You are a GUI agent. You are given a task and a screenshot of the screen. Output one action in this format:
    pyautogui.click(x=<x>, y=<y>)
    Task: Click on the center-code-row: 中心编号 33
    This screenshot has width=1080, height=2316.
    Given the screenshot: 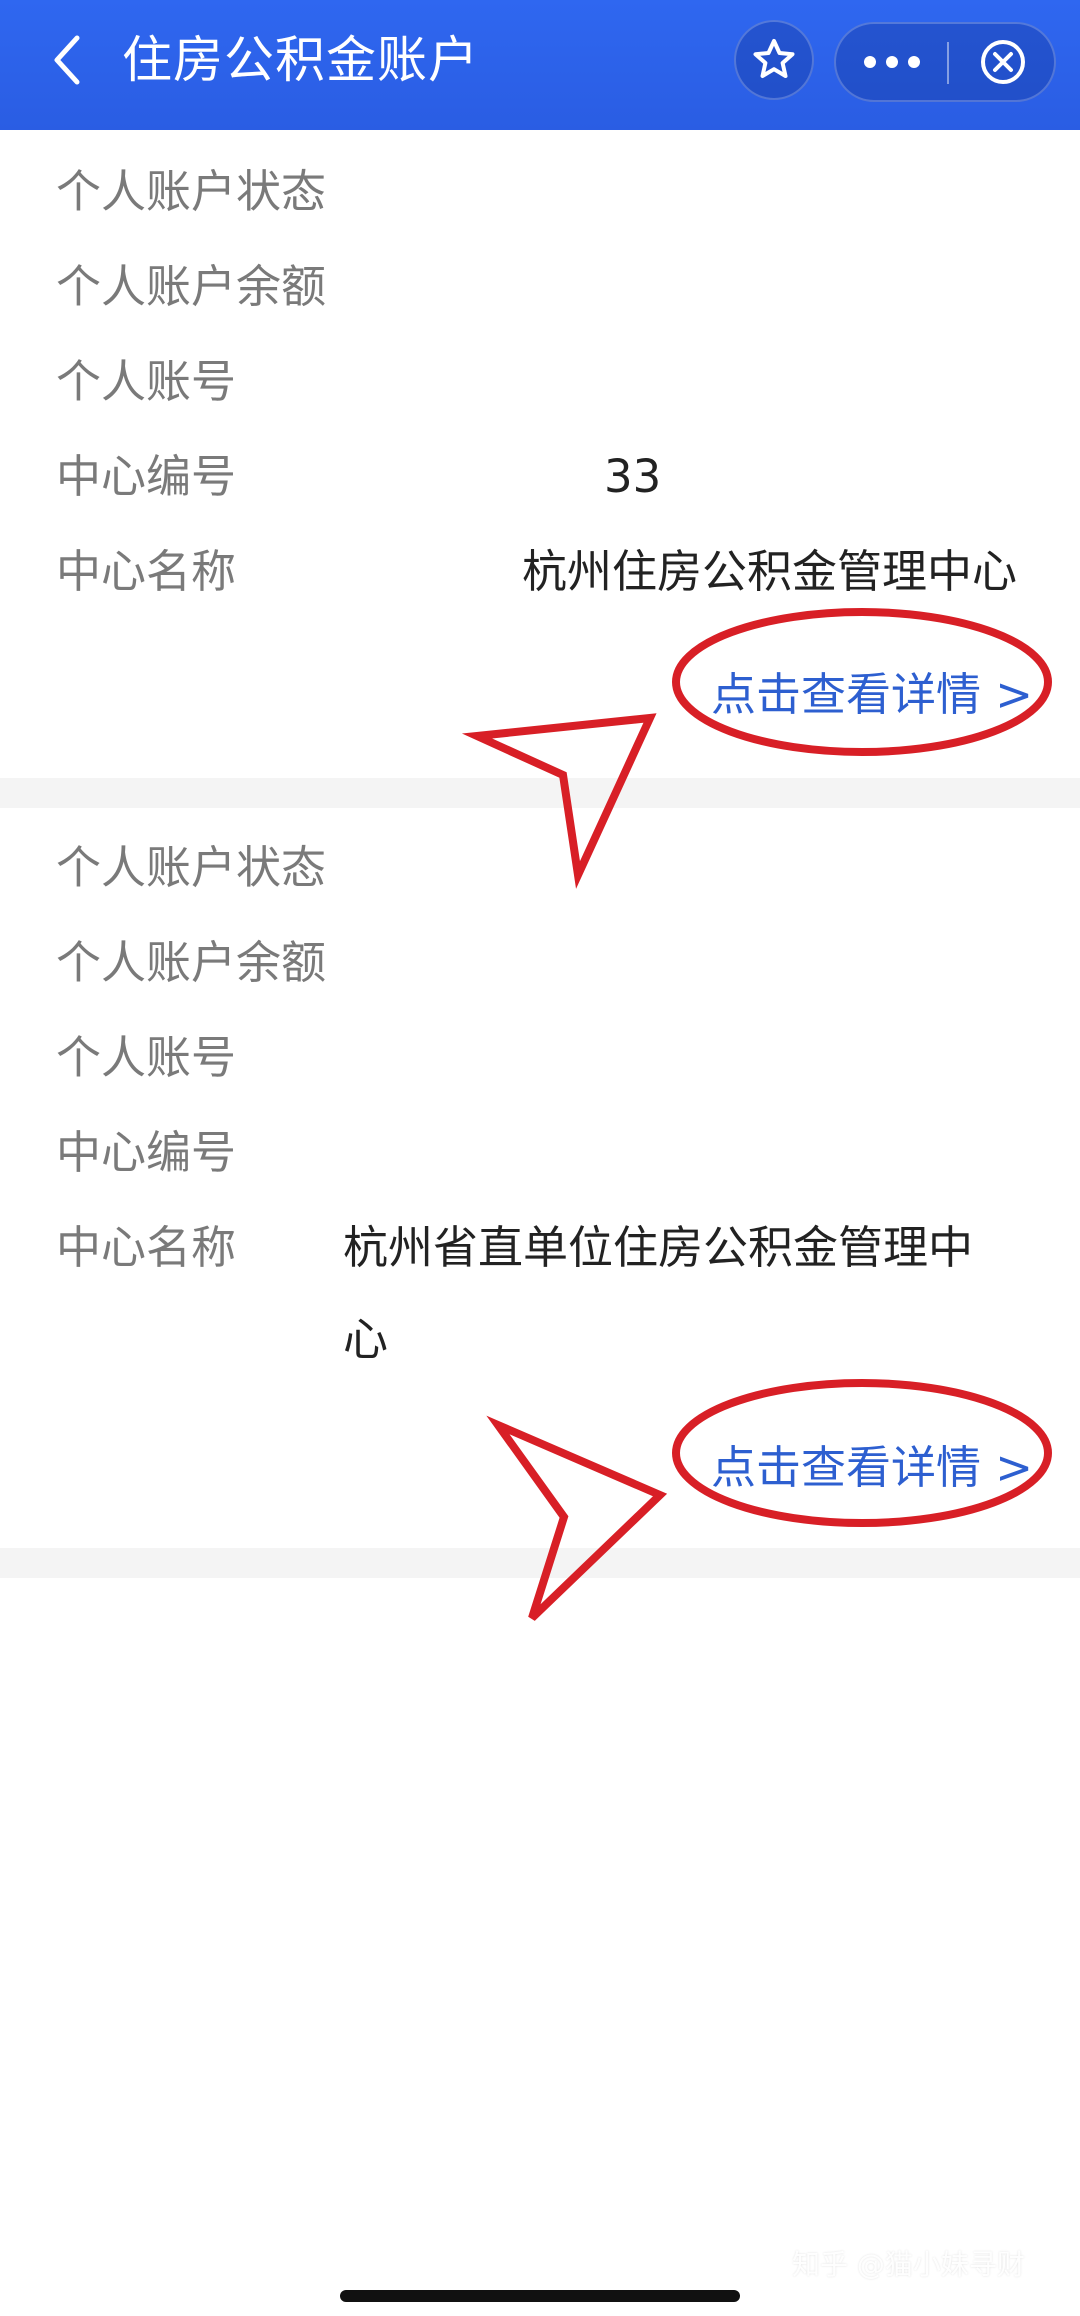 What is the action you would take?
    pyautogui.click(x=540, y=477)
    